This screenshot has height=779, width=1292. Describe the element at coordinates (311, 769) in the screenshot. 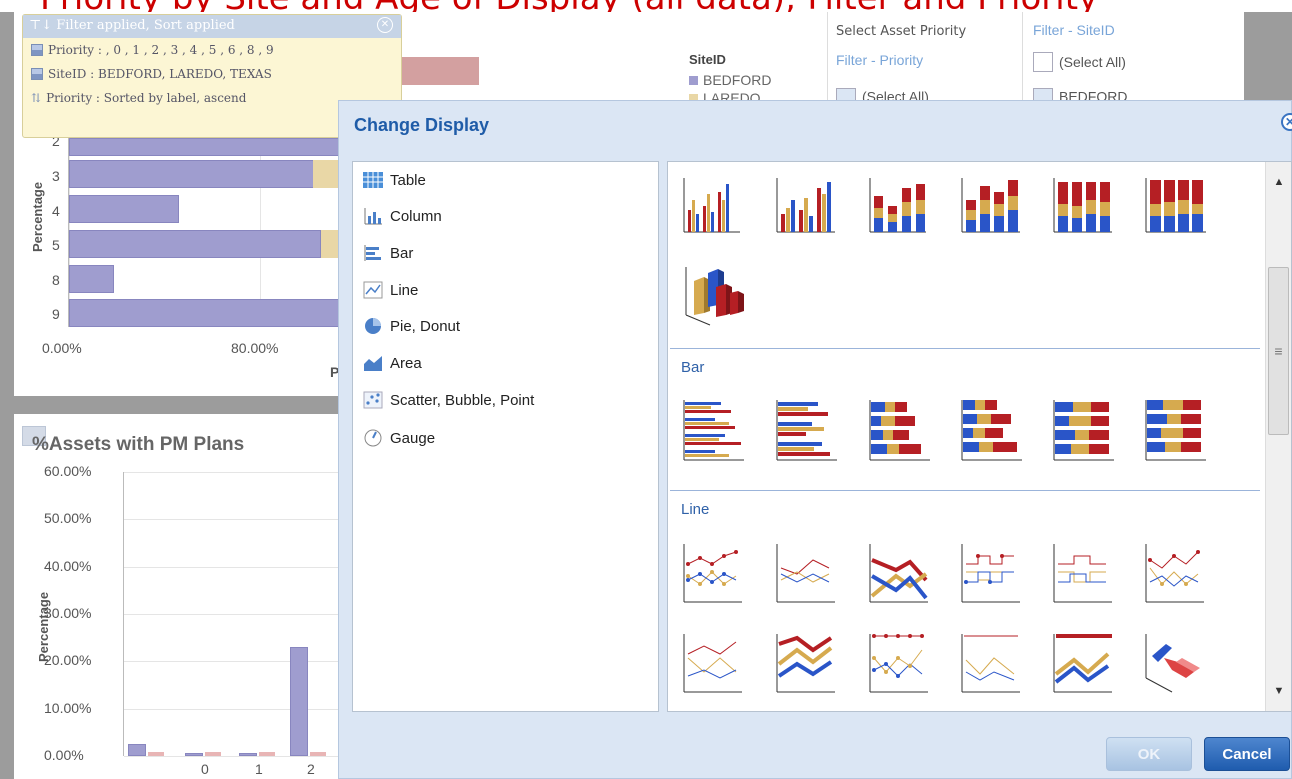

I see `bottom-xtick-2: 2` at that location.